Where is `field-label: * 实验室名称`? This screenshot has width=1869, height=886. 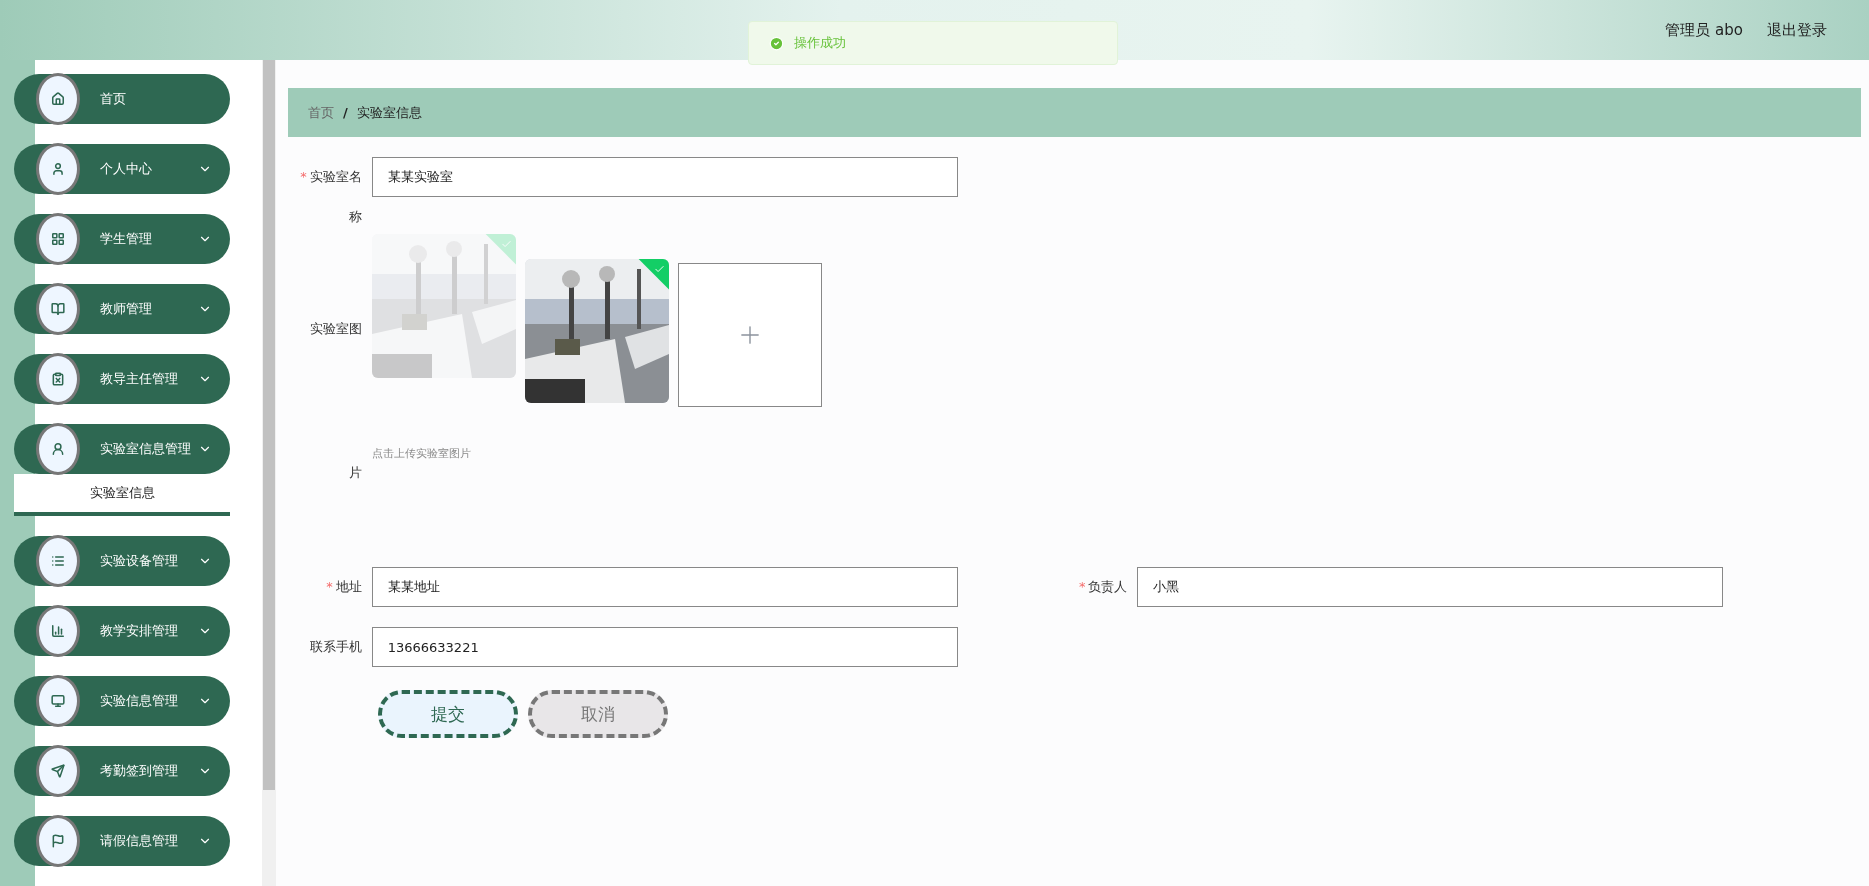
field-label: * 实验室名称 is located at coordinates (331, 197).